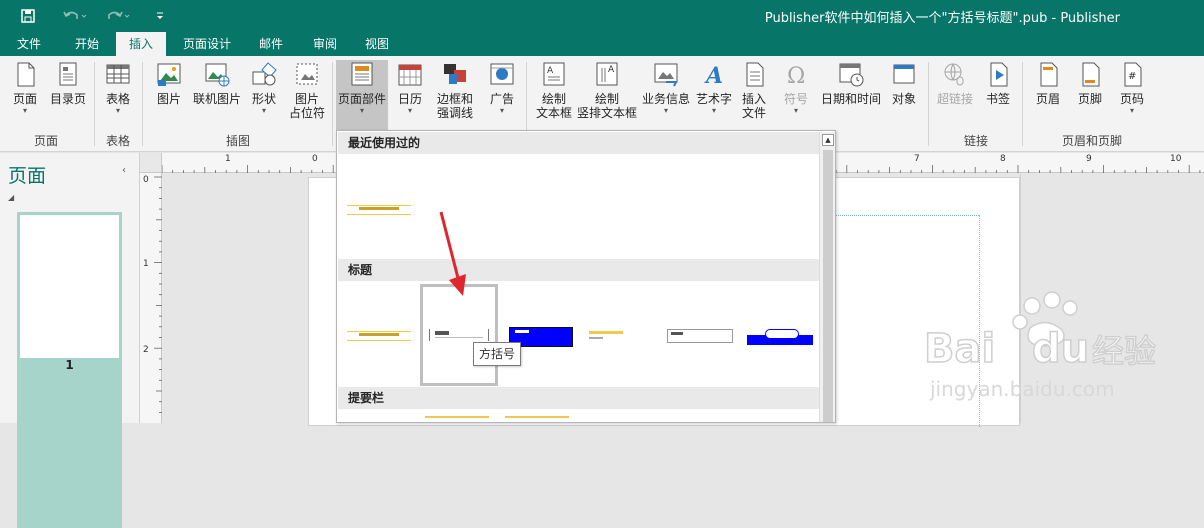  I want to click on group-label-header-footer: 页眉和页脚, so click(1091, 141).